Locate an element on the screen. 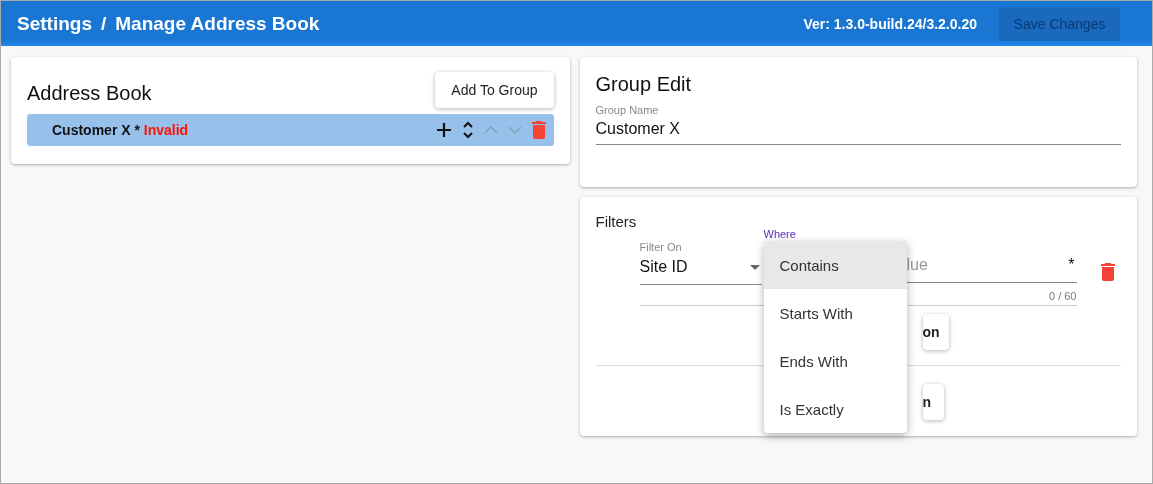 Image resolution: width=1153 pixels, height=484 pixels. card-title: Address Book is located at coordinates (89, 93).